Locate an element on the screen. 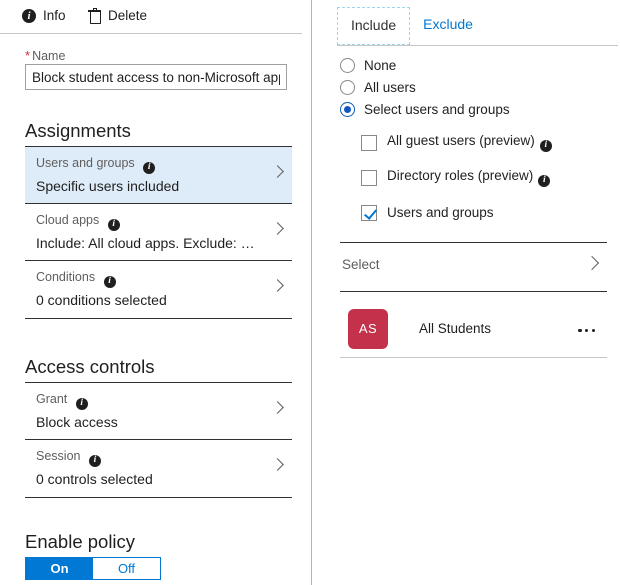 Image resolution: width=620 pixels, height=585 pixels. enable-policy-off-button: Off is located at coordinates (126, 568).